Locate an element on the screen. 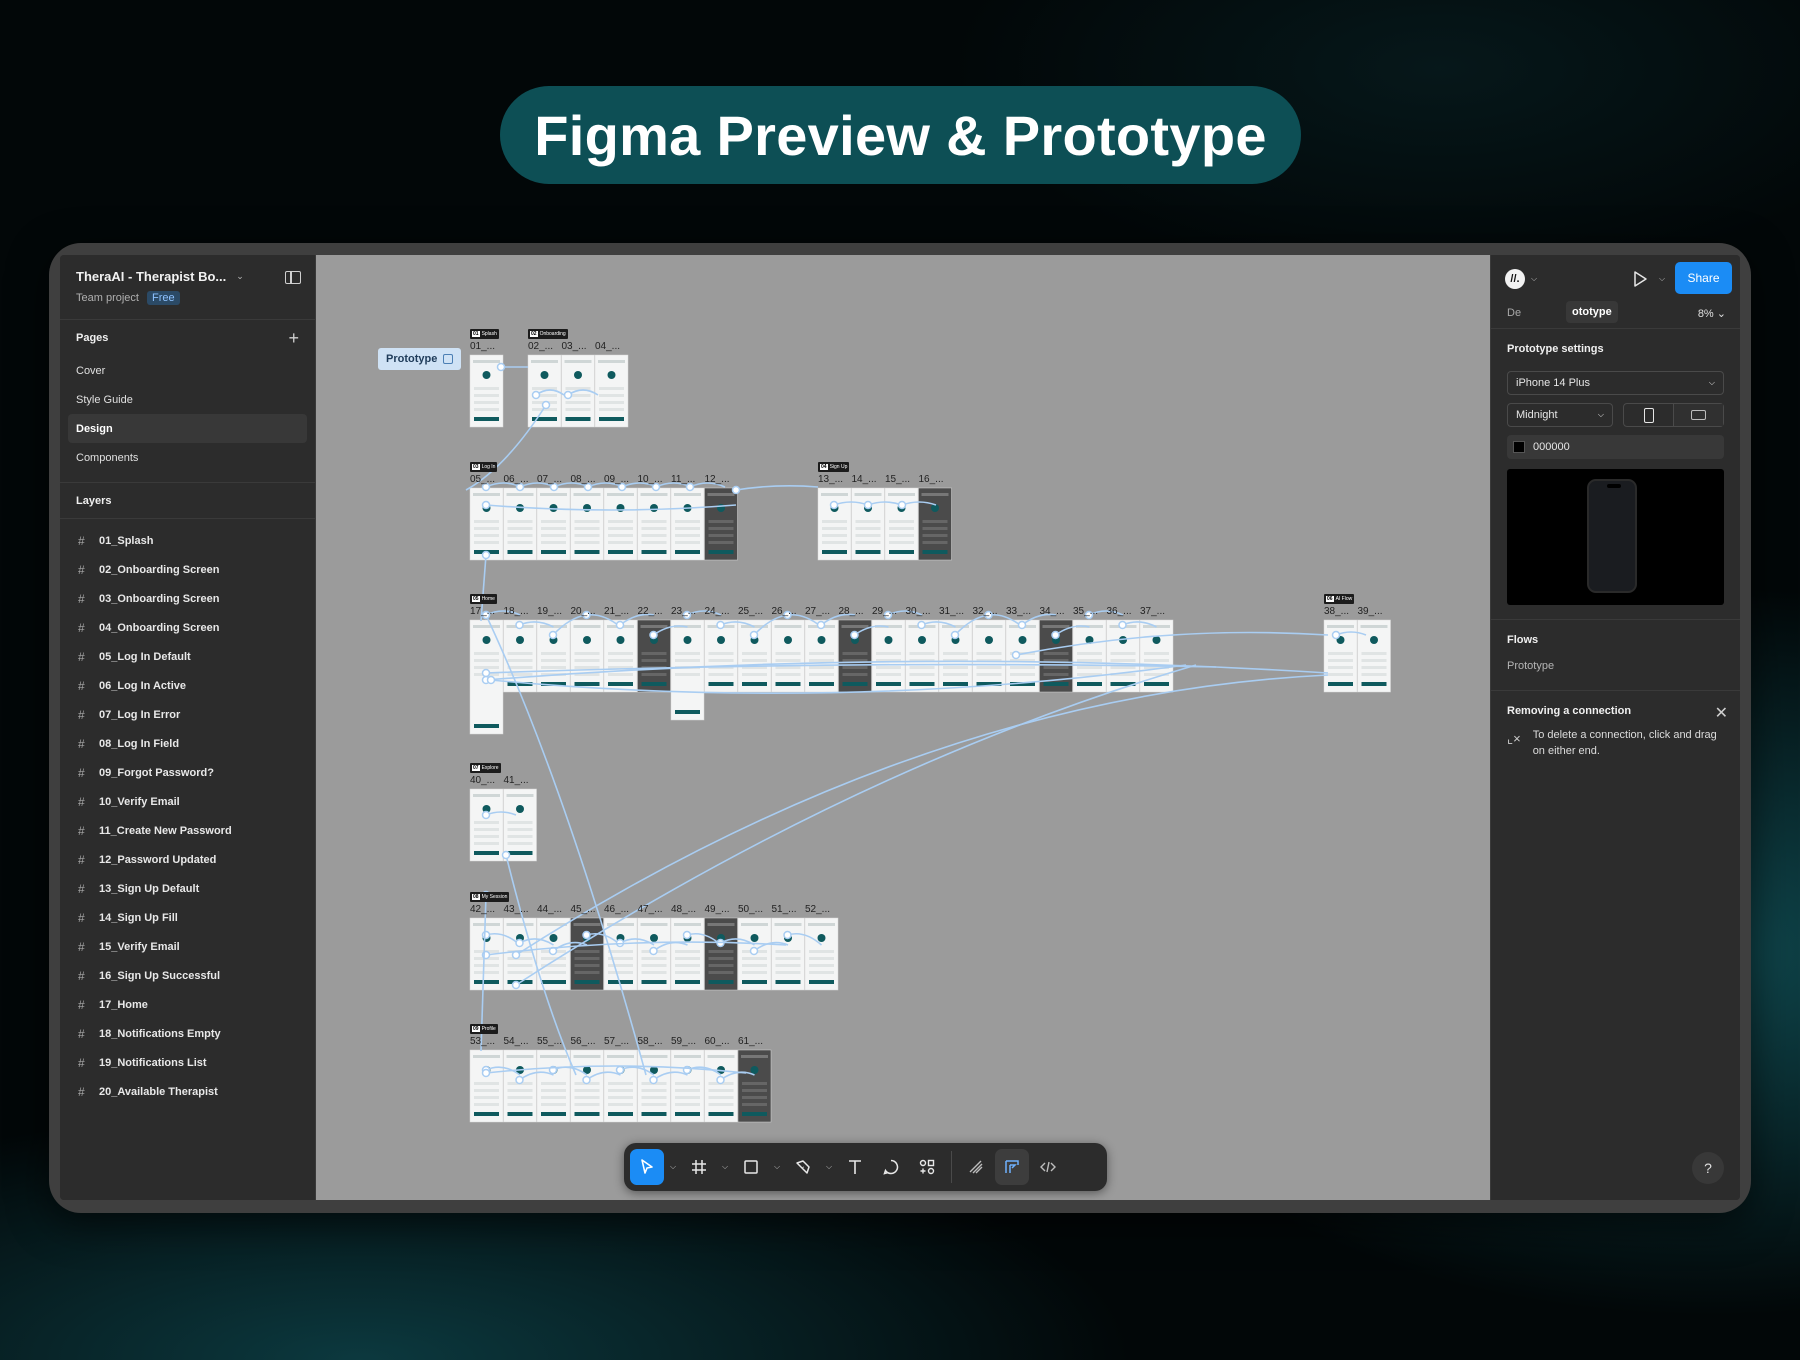 The image size is (1800, 1360). layer-item: #01_Splash is located at coordinates (187, 540).